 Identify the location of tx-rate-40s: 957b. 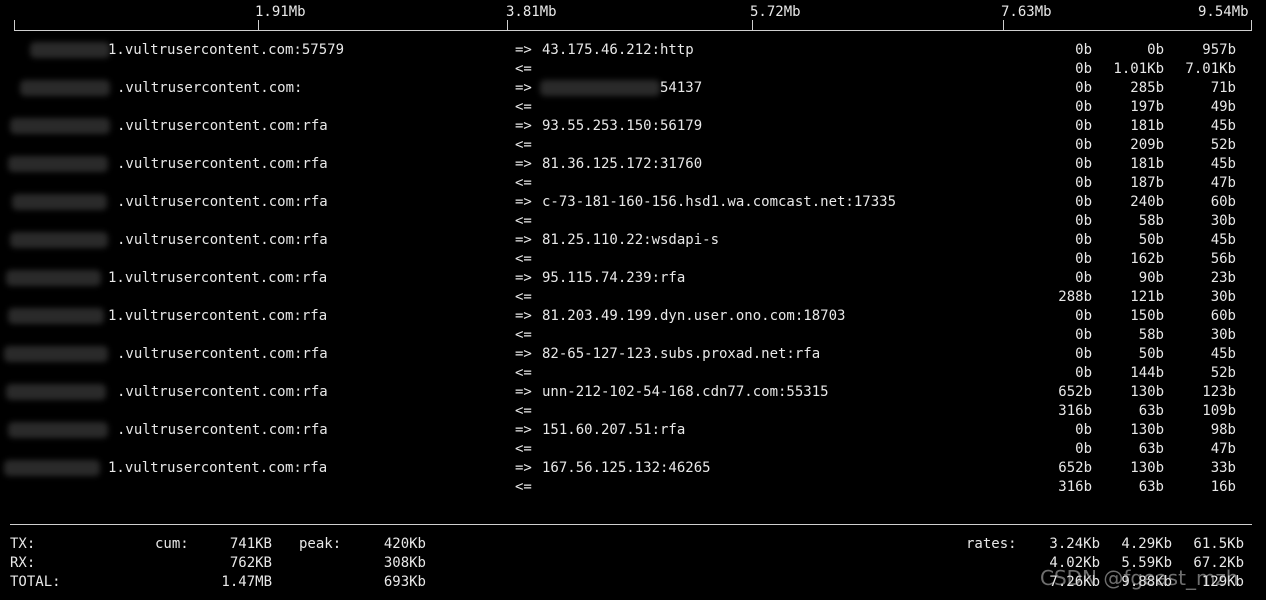
(1219, 50).